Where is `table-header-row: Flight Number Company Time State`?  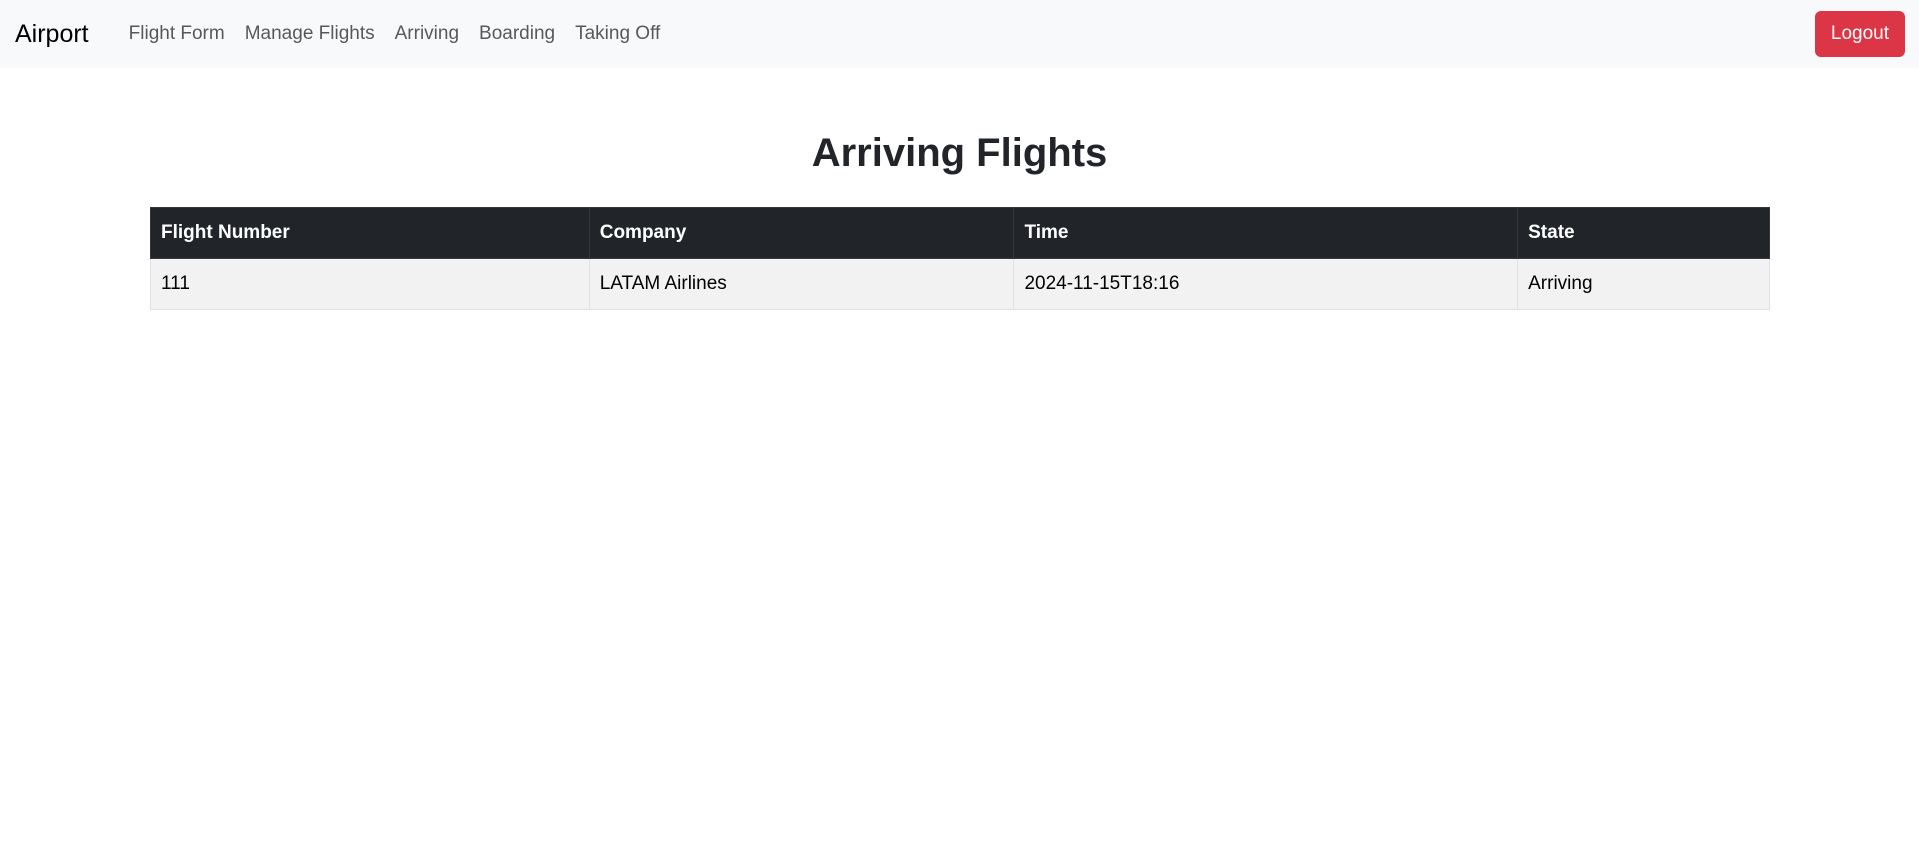 table-header-row: Flight Number Company Time State is located at coordinates (960, 233).